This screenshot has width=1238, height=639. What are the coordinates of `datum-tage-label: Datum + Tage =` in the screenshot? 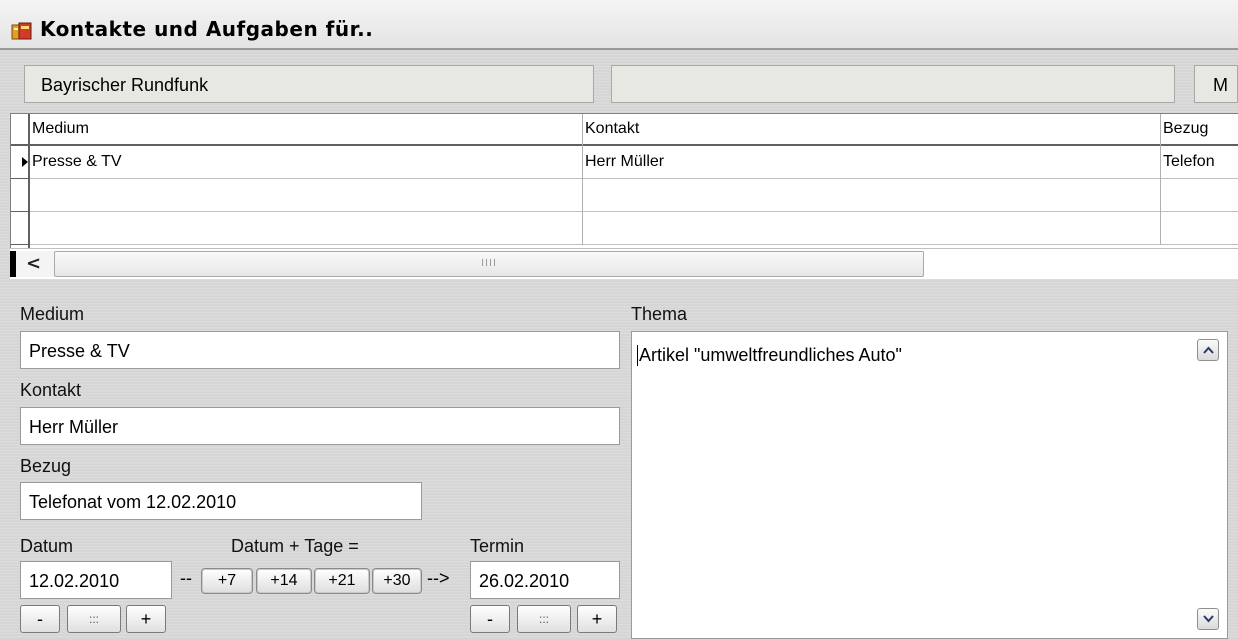 It's located at (295, 546).